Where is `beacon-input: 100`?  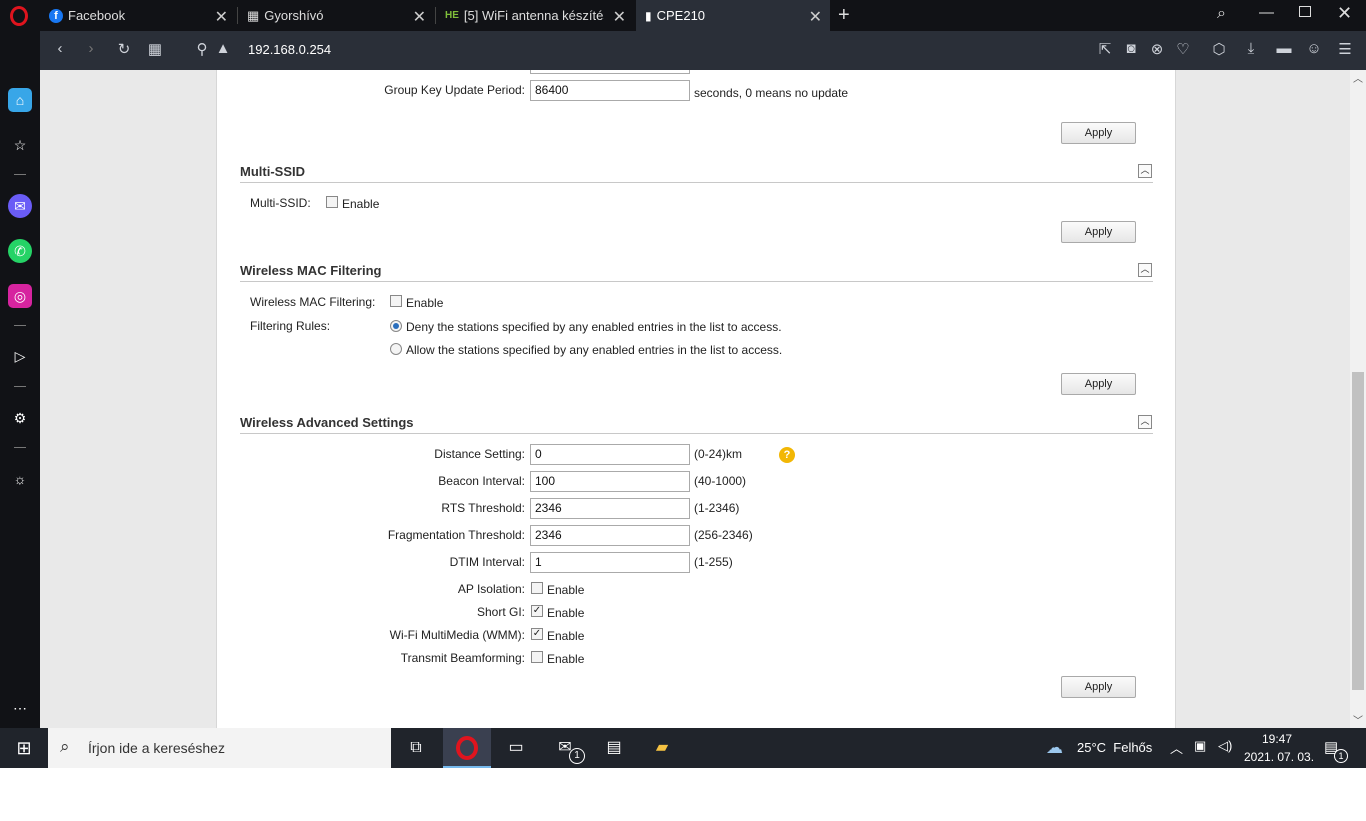
beacon-input: 100 is located at coordinates (610, 481).